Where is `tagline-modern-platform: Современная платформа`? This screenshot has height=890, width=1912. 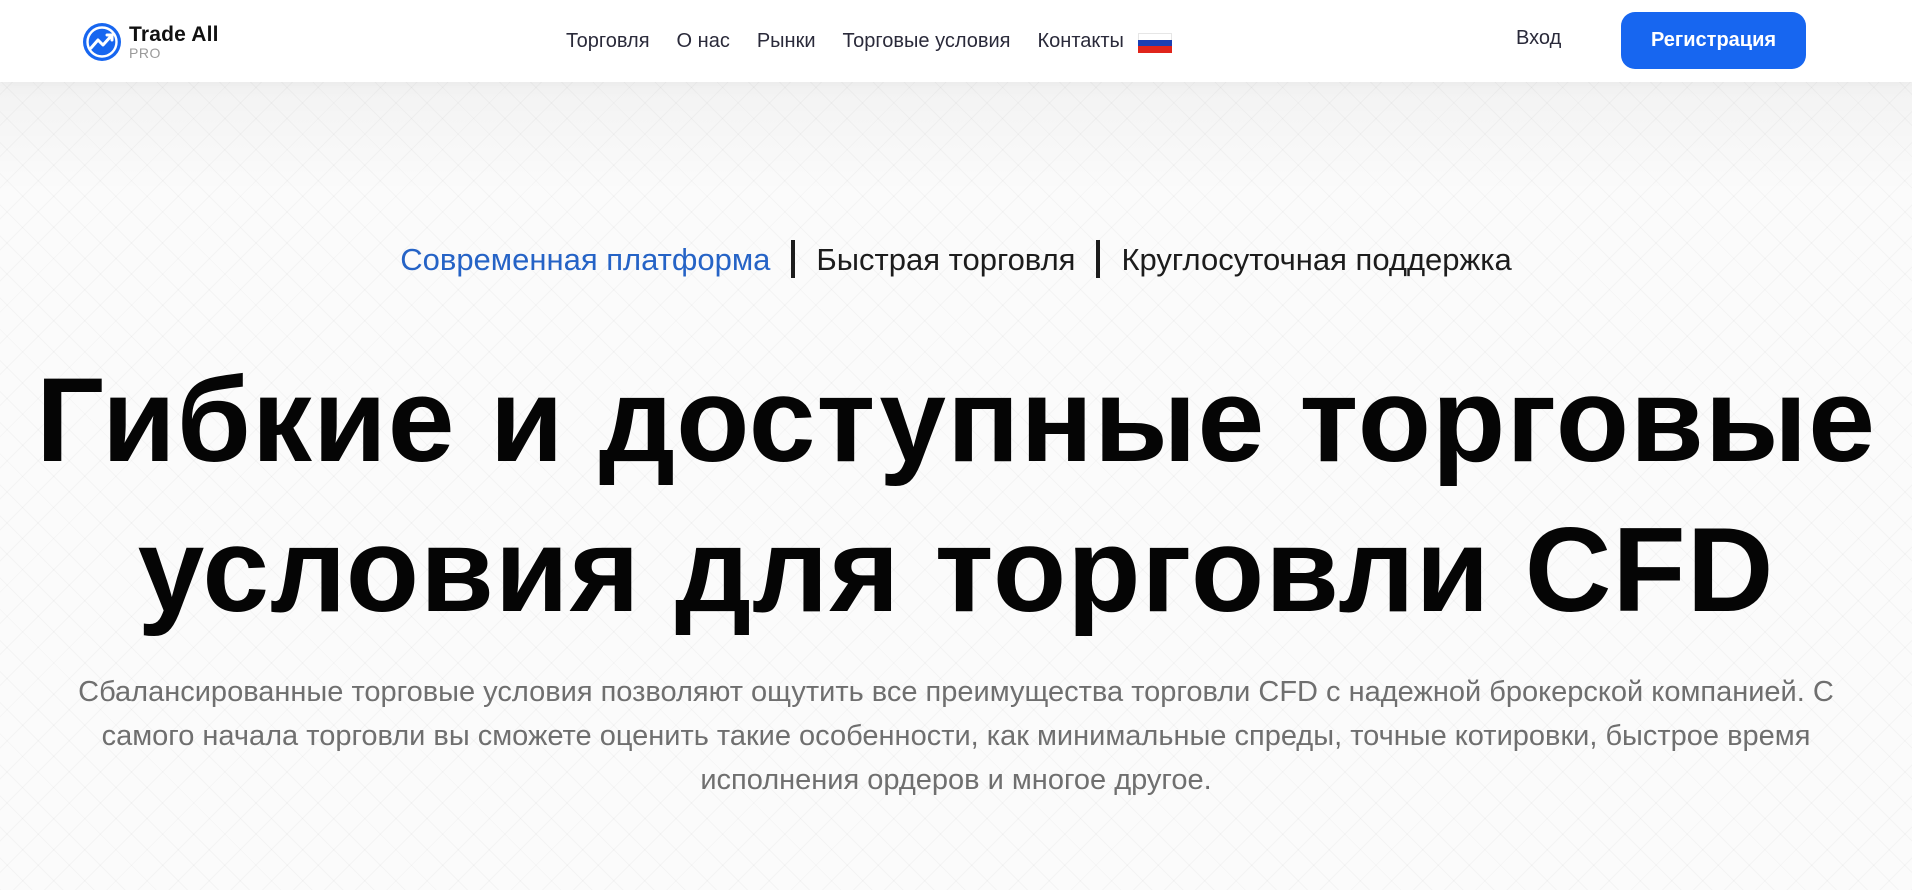
tagline-modern-platform: Современная платформа is located at coordinates (585, 259).